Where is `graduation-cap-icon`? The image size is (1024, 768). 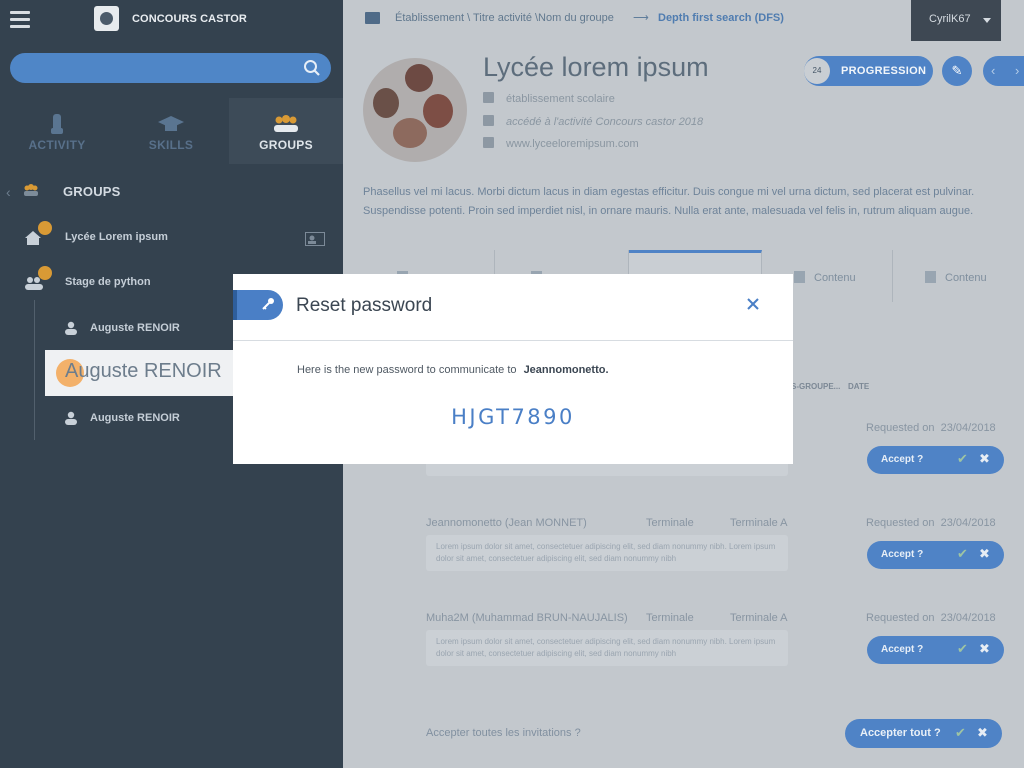 graduation-cap-icon is located at coordinates (171, 123).